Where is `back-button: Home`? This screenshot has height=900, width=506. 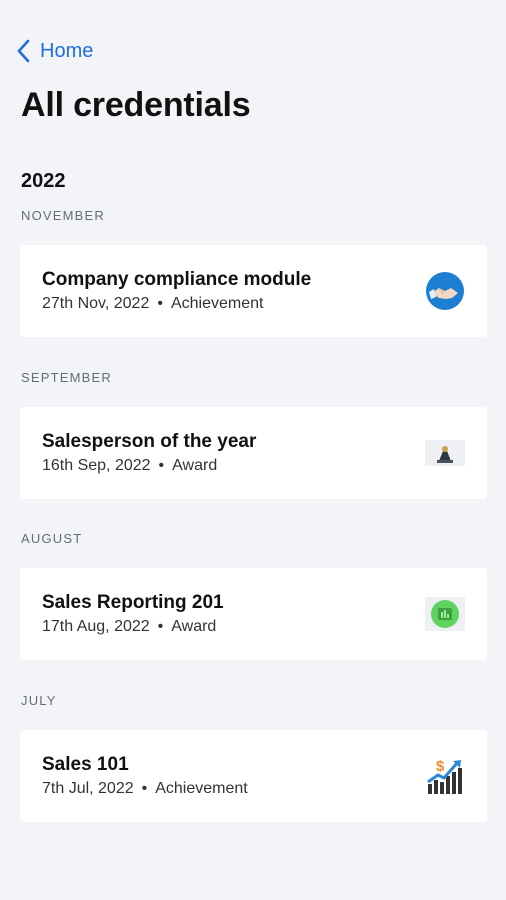
back-button: Home is located at coordinates (53, 51).